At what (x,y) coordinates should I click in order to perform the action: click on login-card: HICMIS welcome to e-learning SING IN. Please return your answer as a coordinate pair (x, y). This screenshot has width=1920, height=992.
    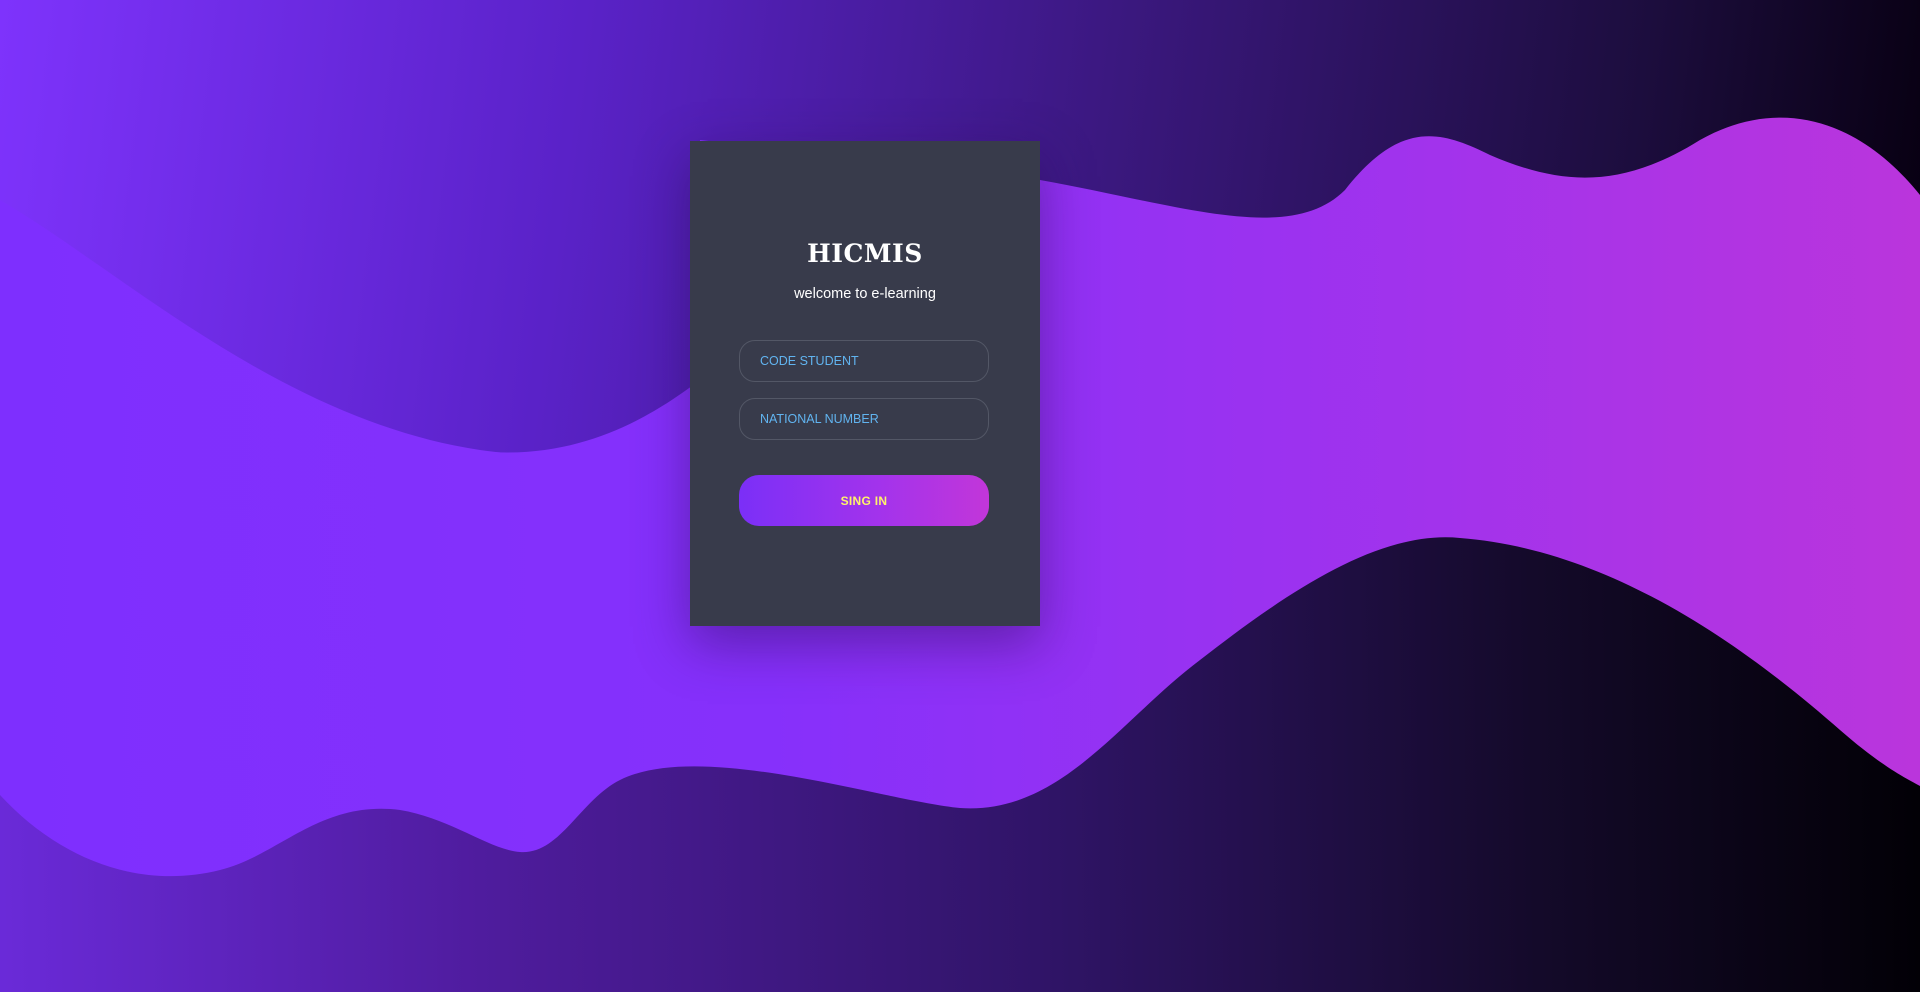
    Looking at the image, I should click on (865, 383).